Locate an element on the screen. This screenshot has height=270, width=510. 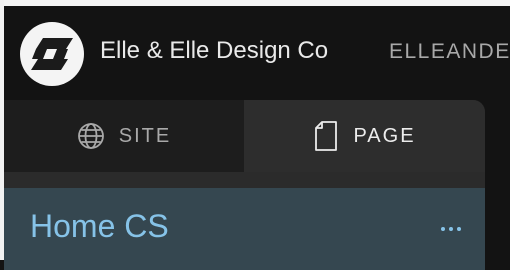
page-icon is located at coordinates (326, 136).